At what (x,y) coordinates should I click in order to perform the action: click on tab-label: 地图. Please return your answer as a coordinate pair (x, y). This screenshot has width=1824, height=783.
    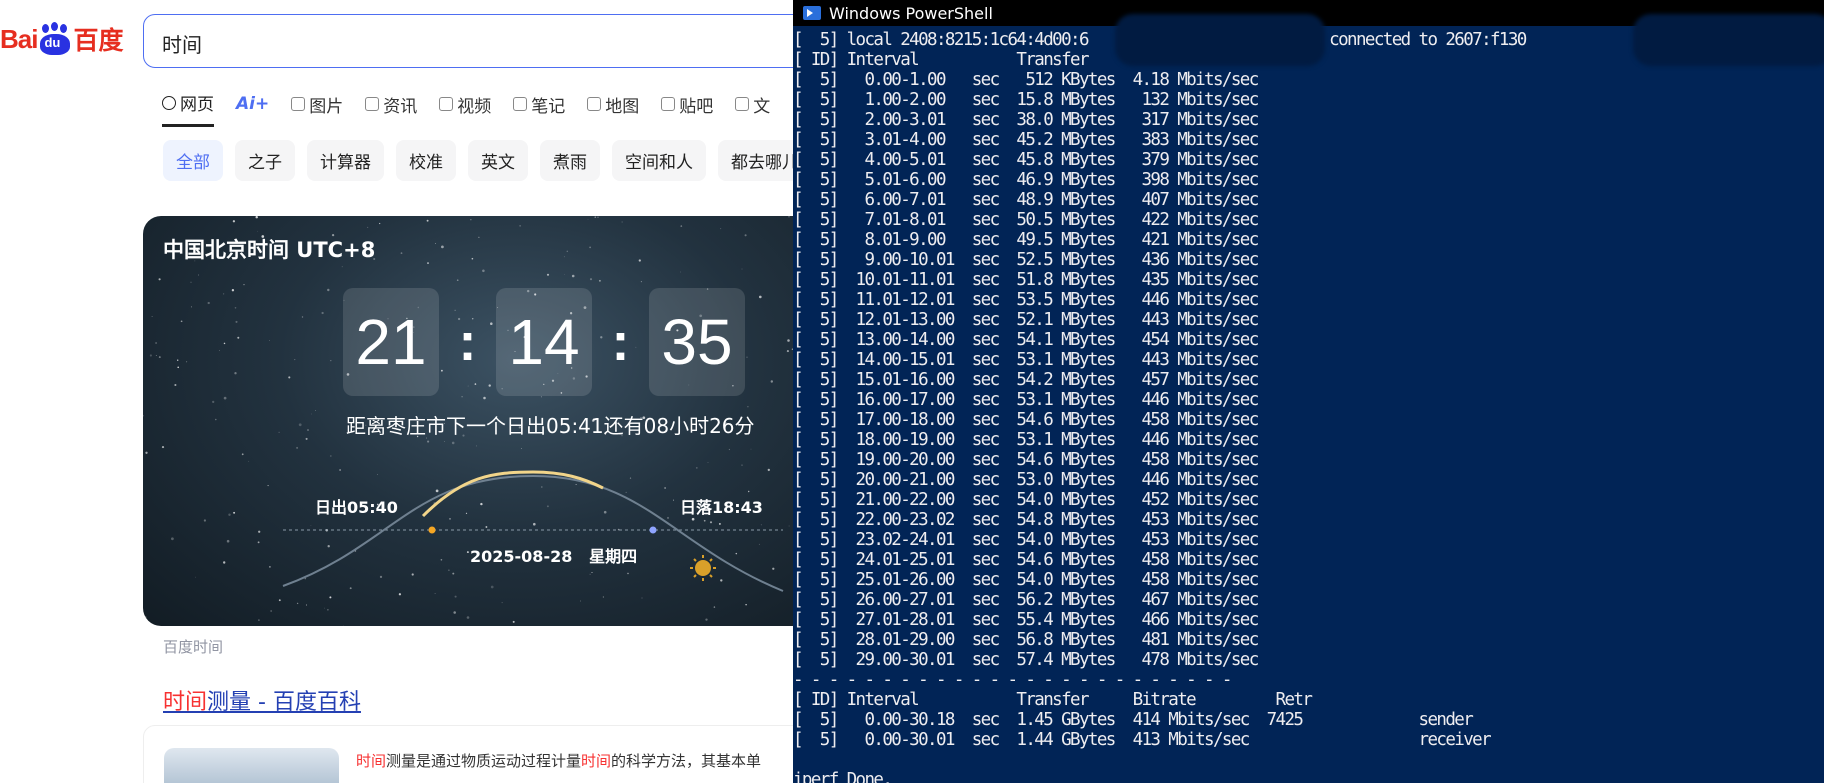
    Looking at the image, I should click on (622, 106).